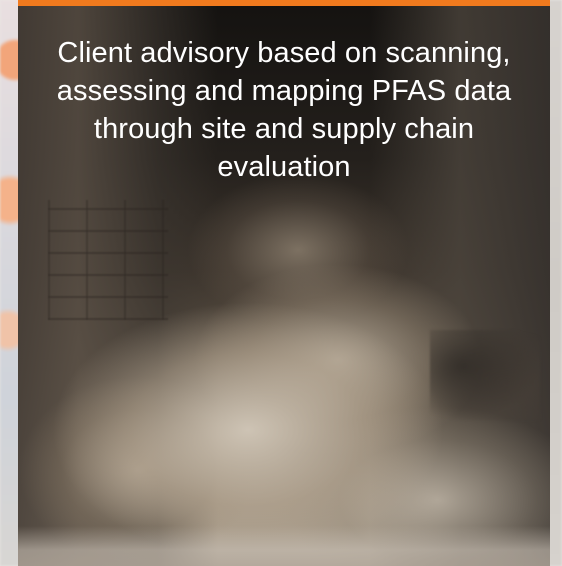 The image size is (562, 566). What do you see at coordinates (284, 546) in the screenshot?
I see `water-surface` at bounding box center [284, 546].